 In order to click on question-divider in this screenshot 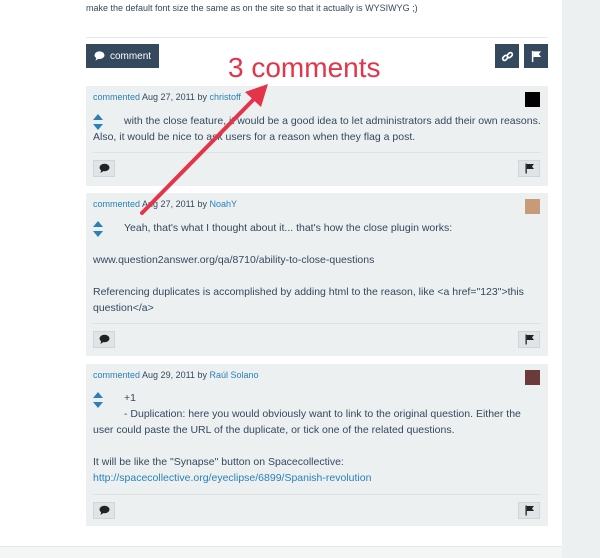, I will do `click(317, 37)`.